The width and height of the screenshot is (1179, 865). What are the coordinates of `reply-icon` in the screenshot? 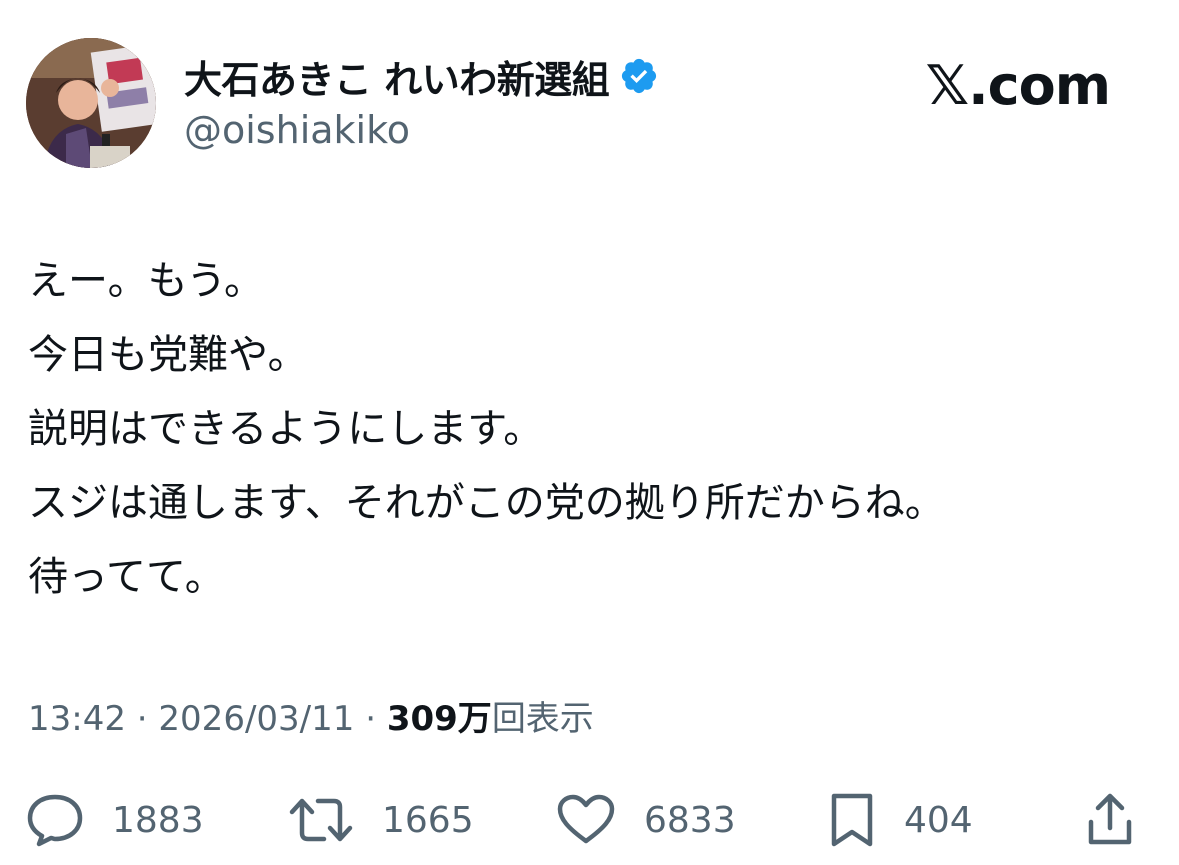 It's located at (55, 820).